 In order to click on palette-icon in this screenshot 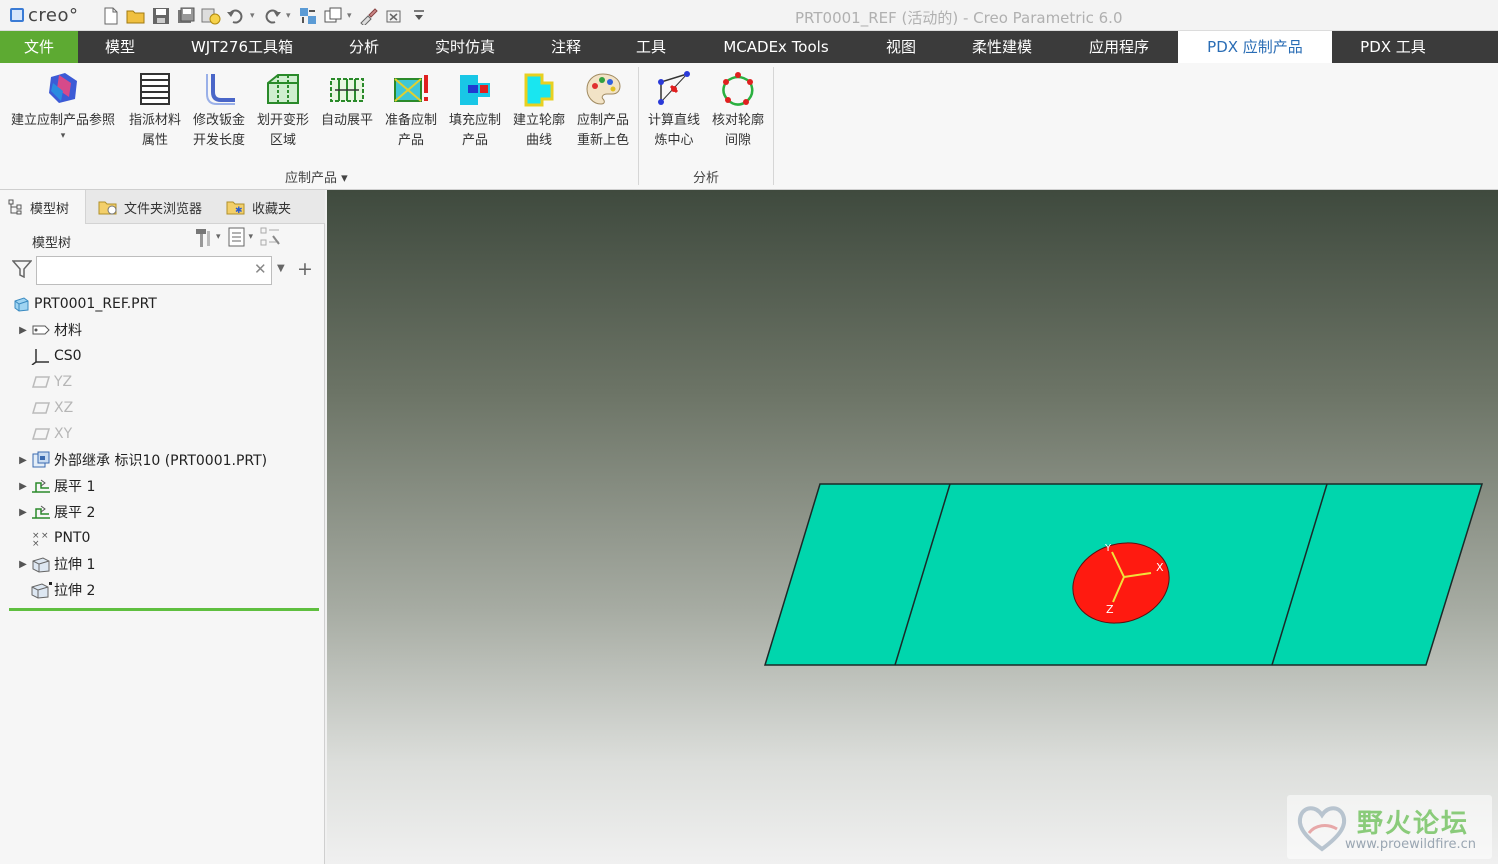, I will do `click(603, 89)`.